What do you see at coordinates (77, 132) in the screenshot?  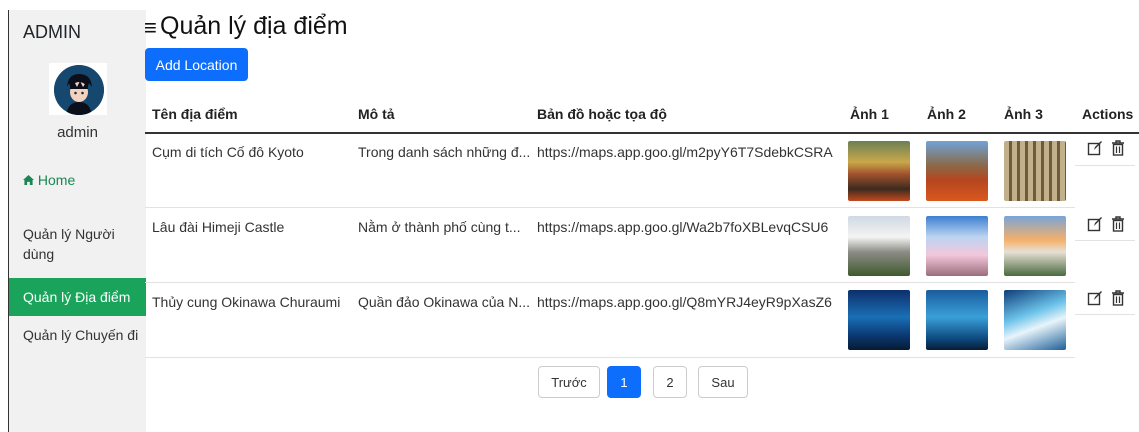 I see `username: admin` at bounding box center [77, 132].